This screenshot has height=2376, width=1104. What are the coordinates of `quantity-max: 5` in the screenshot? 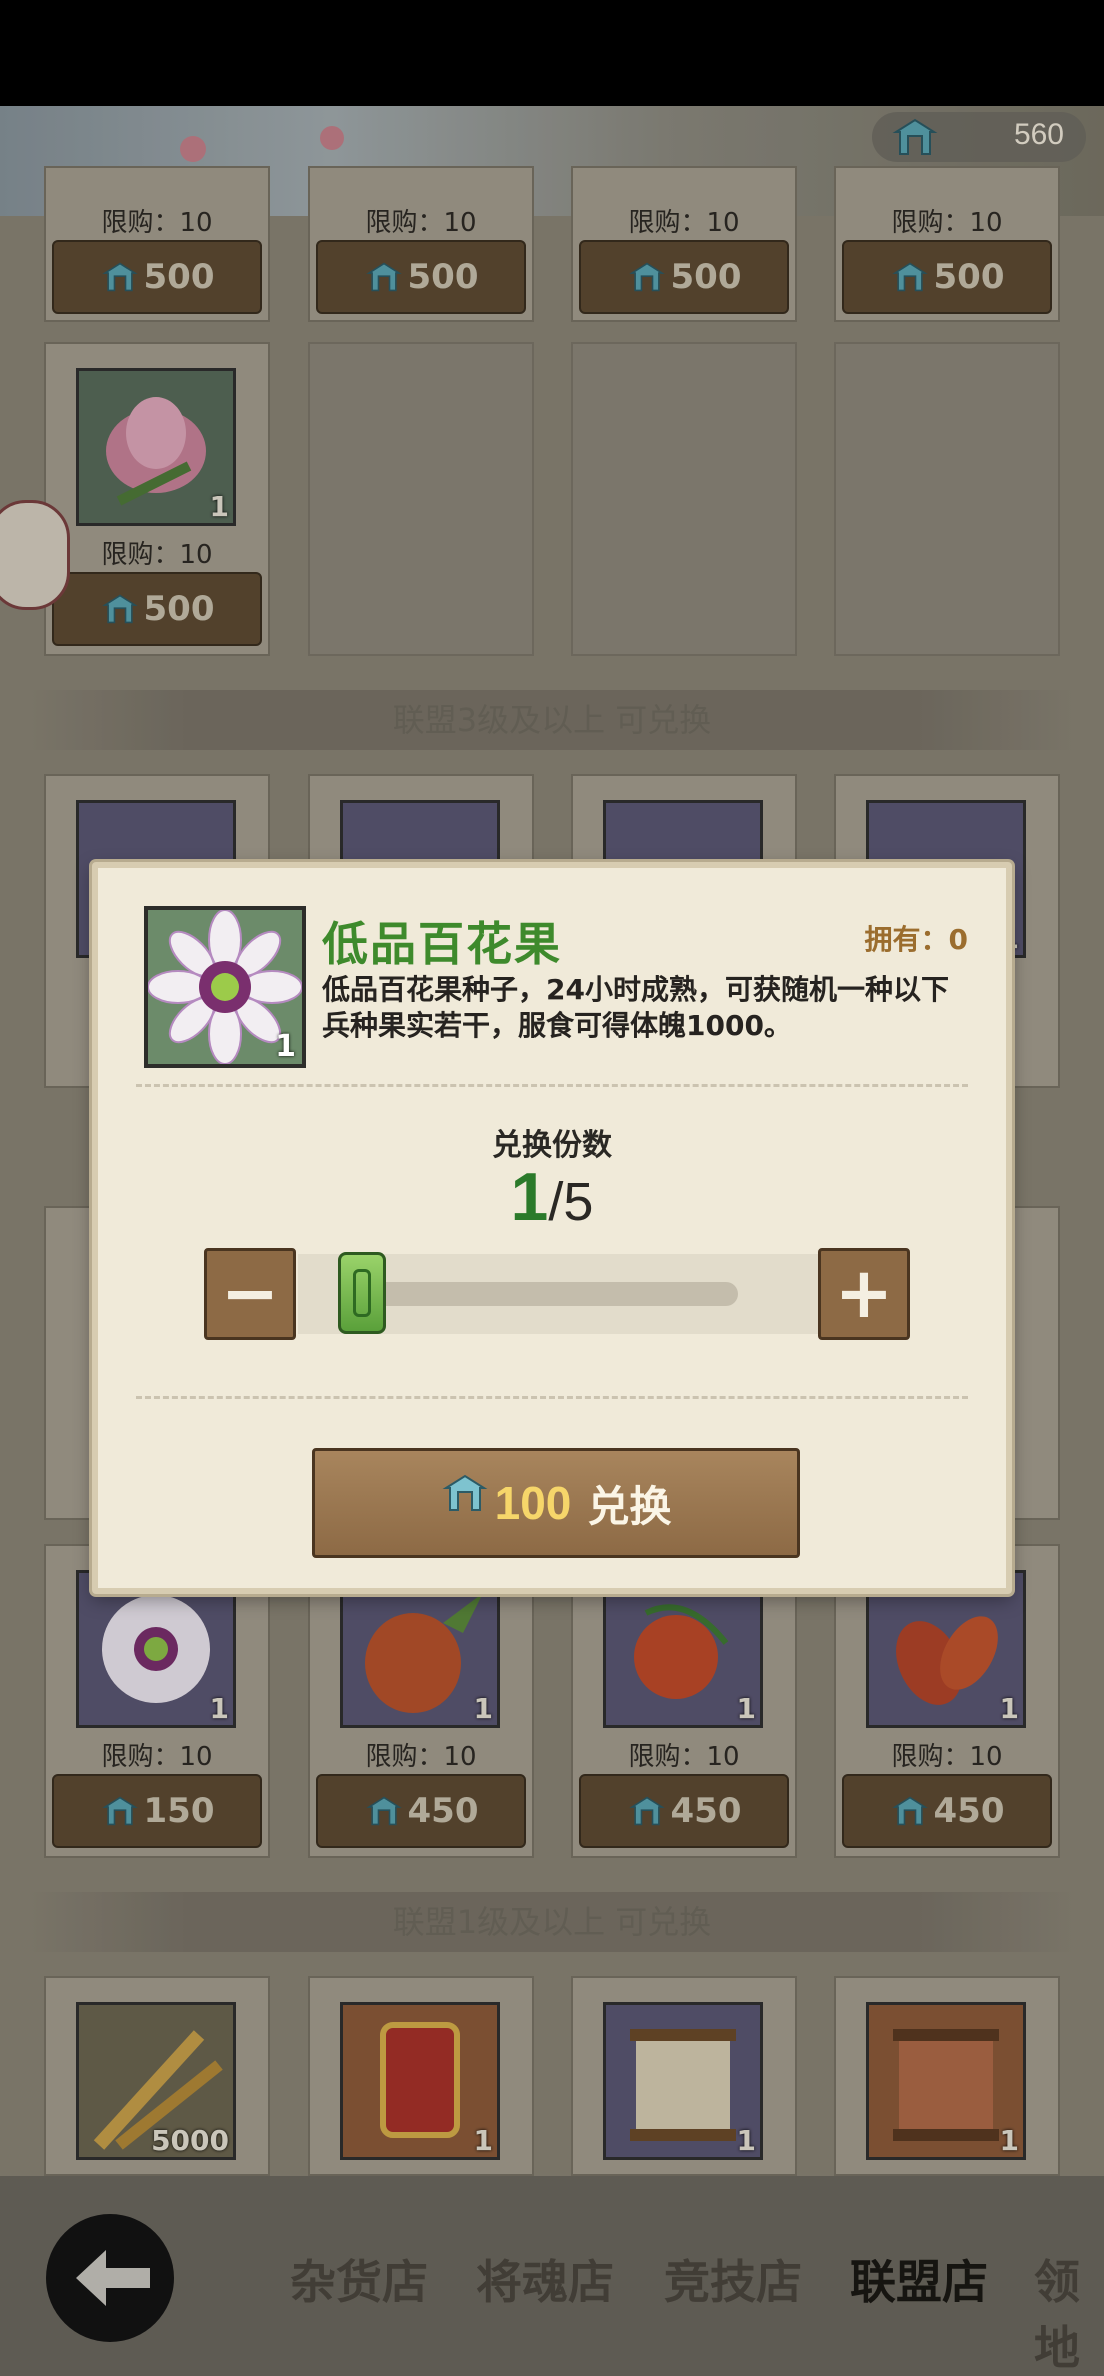 It's located at (578, 1202).